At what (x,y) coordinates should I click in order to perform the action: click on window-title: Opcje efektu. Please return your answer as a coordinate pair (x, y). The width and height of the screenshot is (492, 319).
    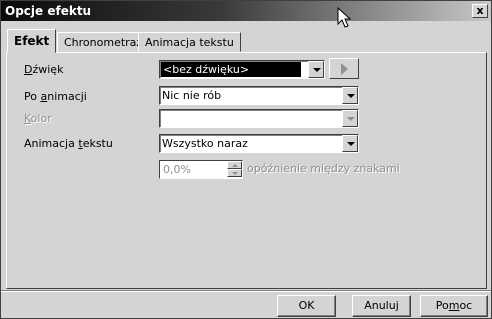
    Looking at the image, I should click on (48, 11).